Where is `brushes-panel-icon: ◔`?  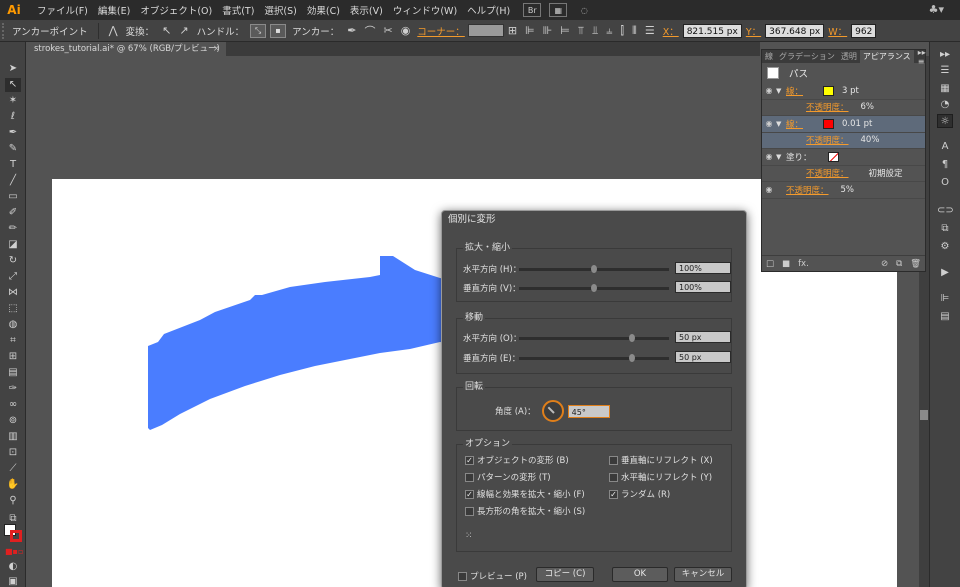
brushes-panel-icon: ◔ is located at coordinates (945, 105).